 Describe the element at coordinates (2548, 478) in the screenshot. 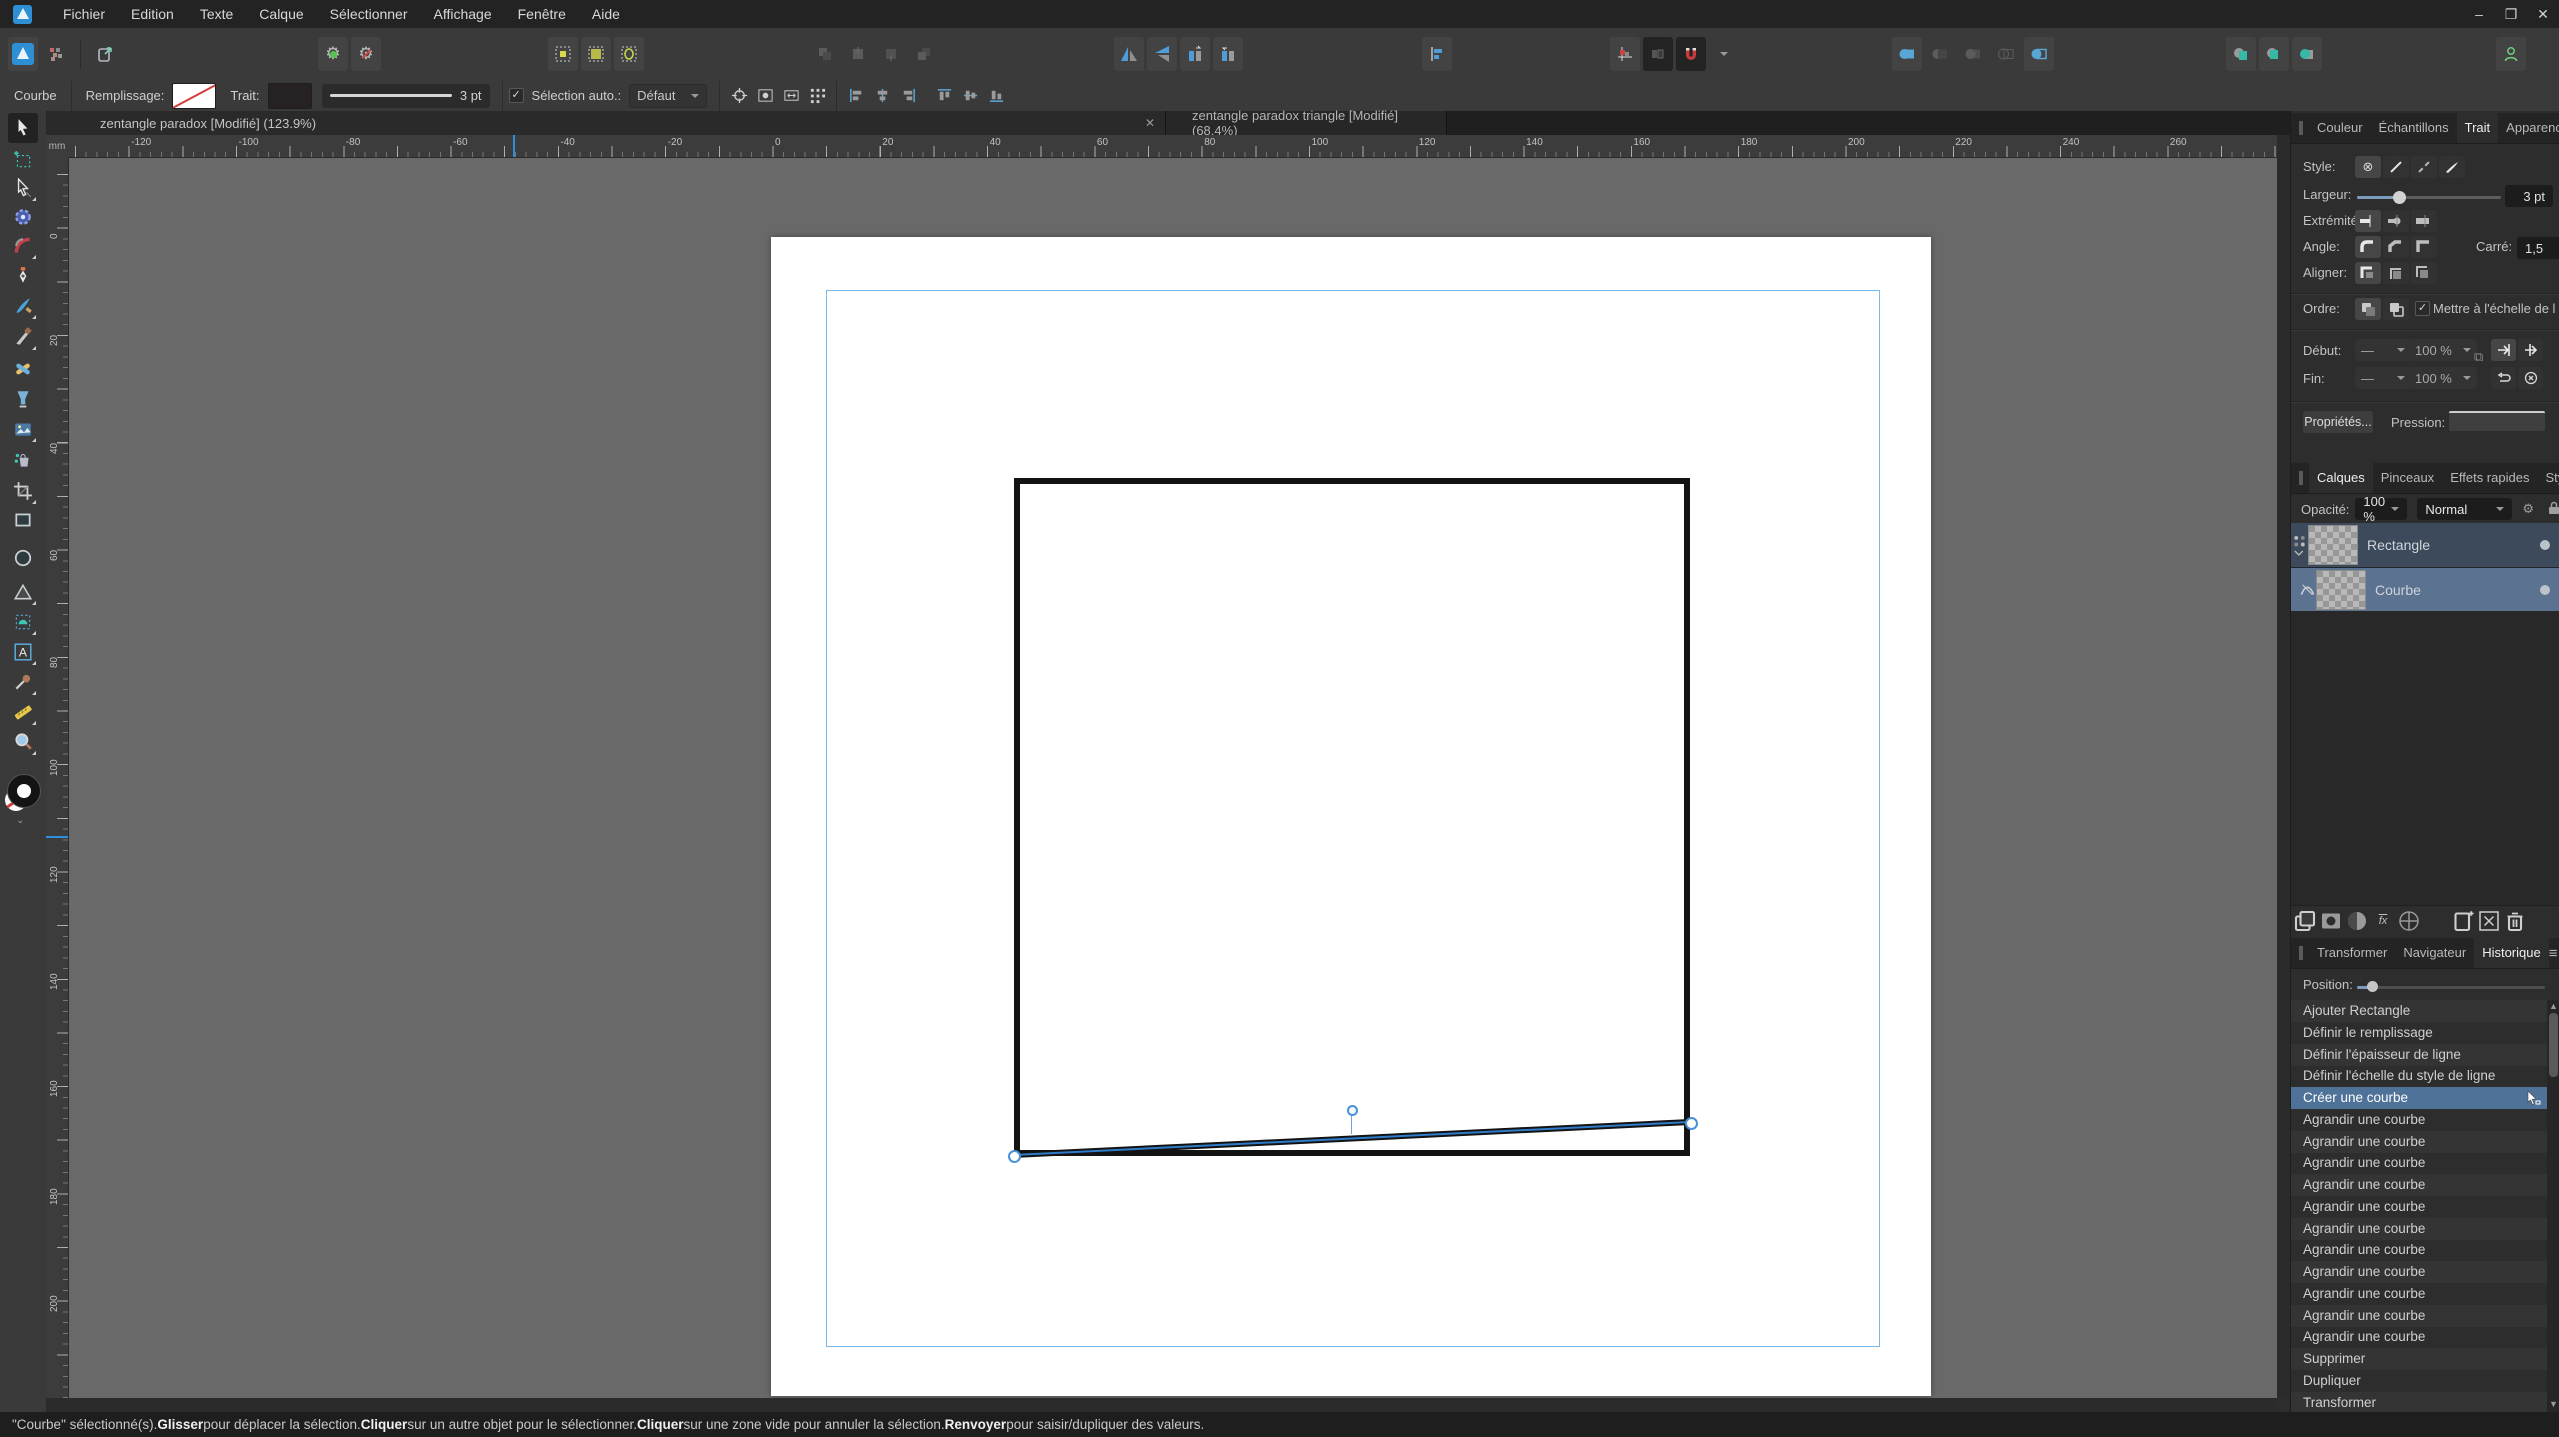

I see `layers-tab-styles: Styles` at that location.